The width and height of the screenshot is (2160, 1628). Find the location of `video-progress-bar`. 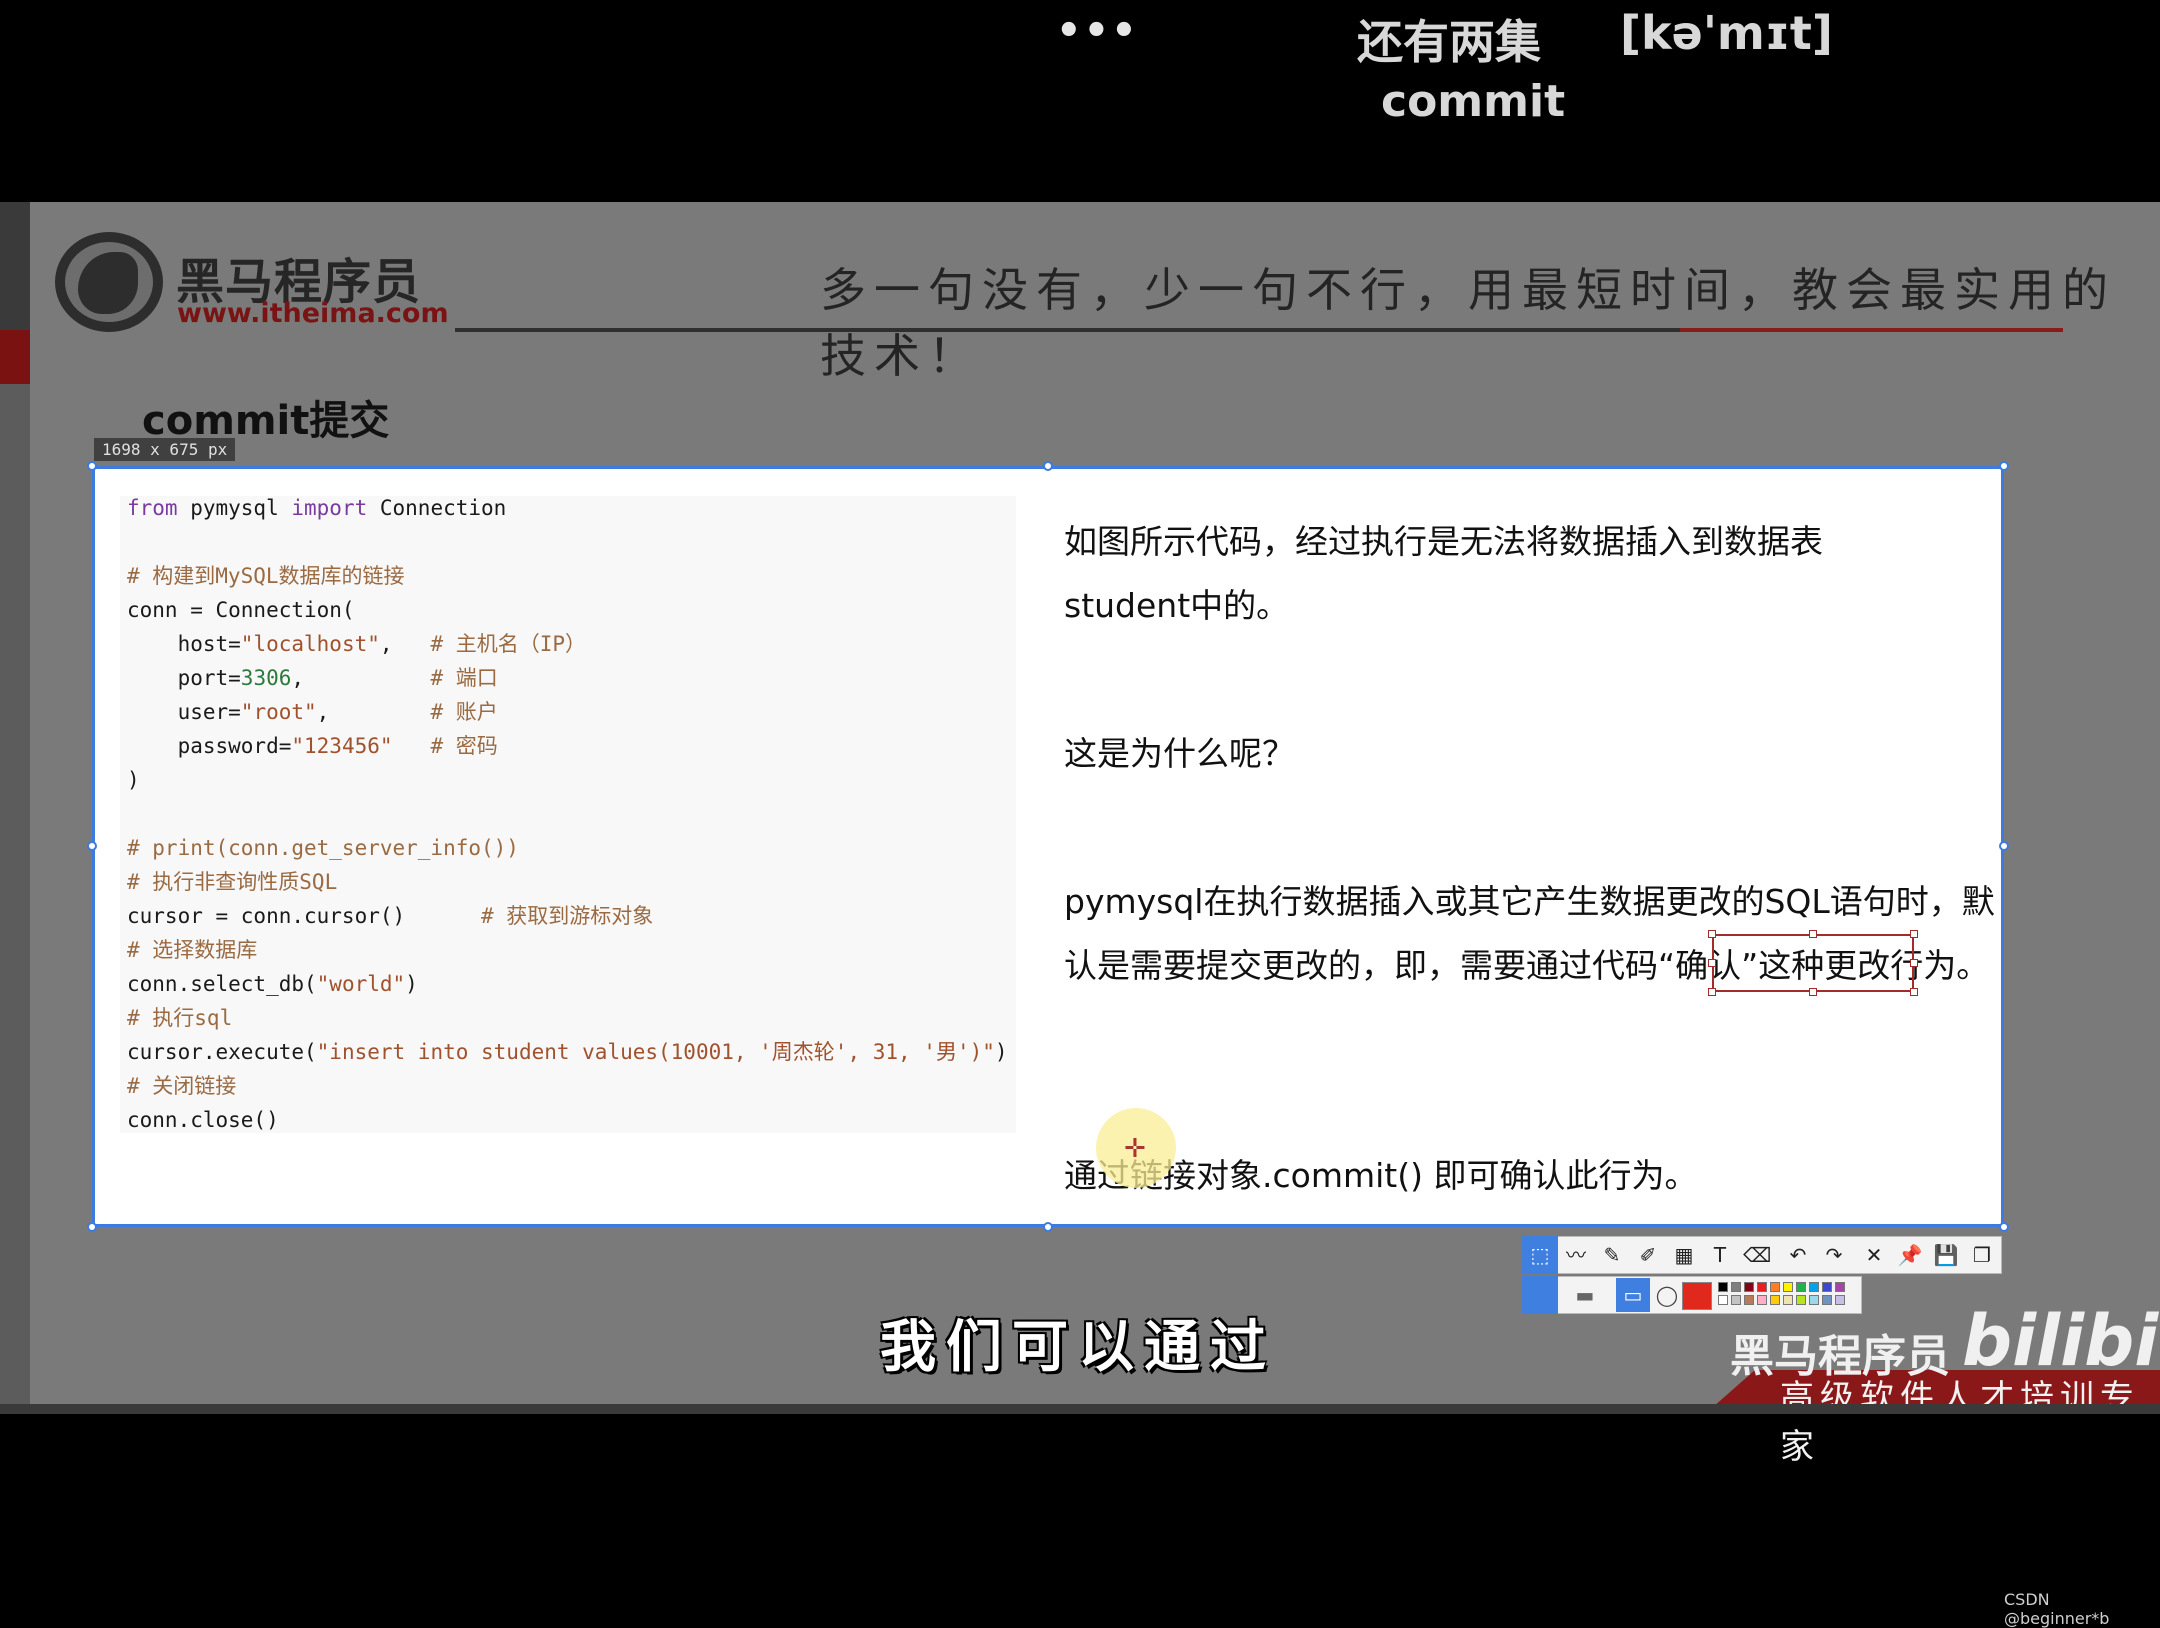

video-progress-bar is located at coordinates (1080, 1409).